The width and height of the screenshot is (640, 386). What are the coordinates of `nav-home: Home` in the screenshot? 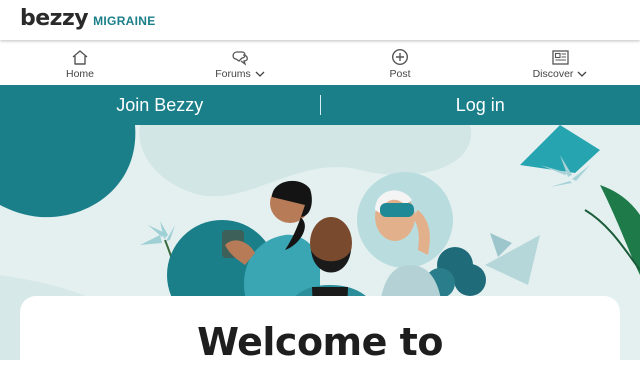 It's located at (80, 63).